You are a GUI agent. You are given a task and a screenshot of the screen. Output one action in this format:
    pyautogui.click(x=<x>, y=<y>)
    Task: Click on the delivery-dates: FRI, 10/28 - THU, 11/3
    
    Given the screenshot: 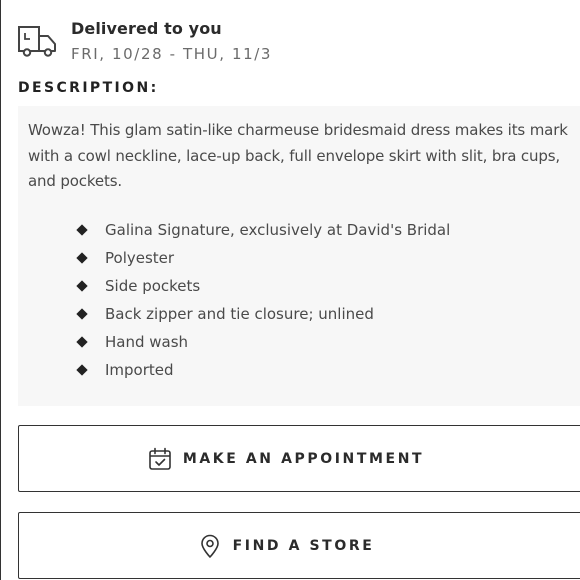 What is the action you would take?
    pyautogui.click(x=172, y=54)
    